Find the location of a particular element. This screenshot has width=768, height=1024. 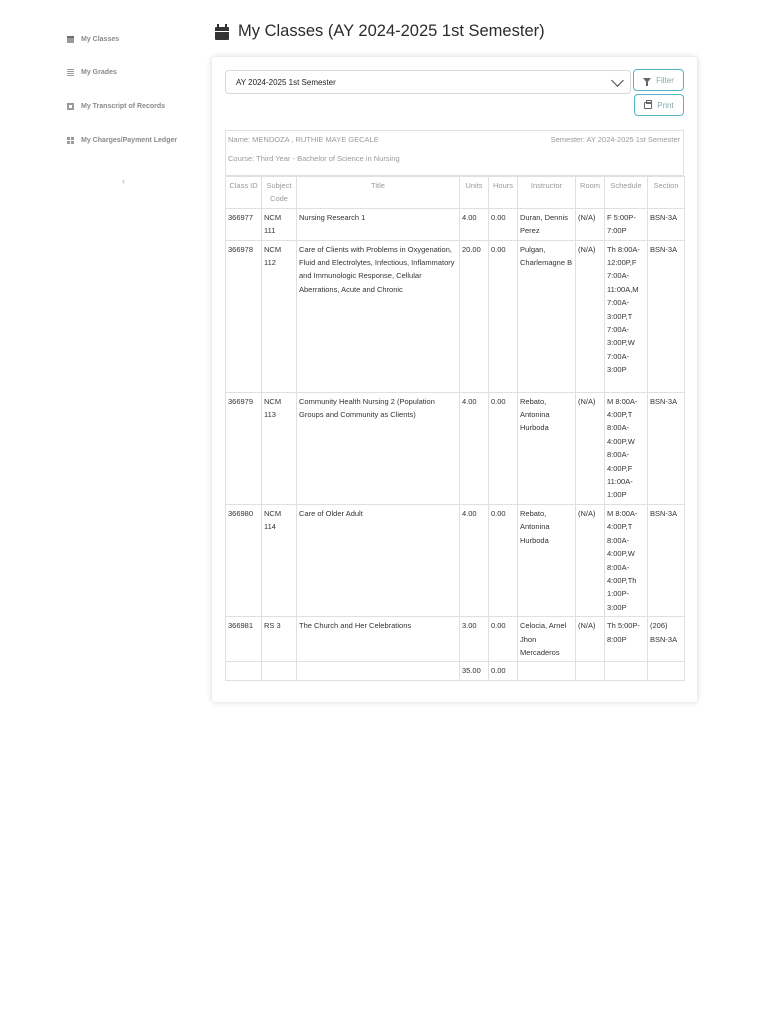

cell-units: 3.00 is located at coordinates (474, 639).